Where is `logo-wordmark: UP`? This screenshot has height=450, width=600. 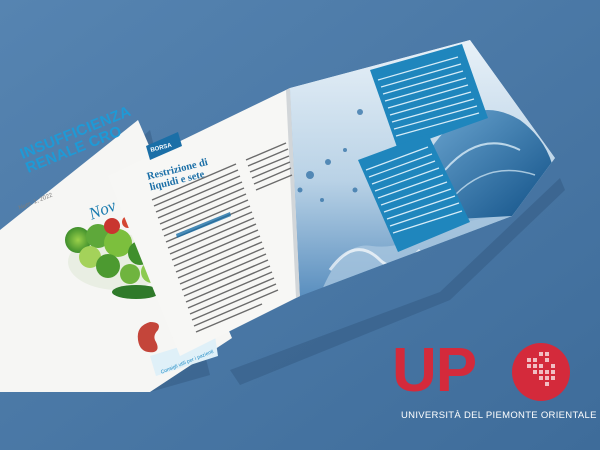
logo-wordmark: UP is located at coordinates (434, 370).